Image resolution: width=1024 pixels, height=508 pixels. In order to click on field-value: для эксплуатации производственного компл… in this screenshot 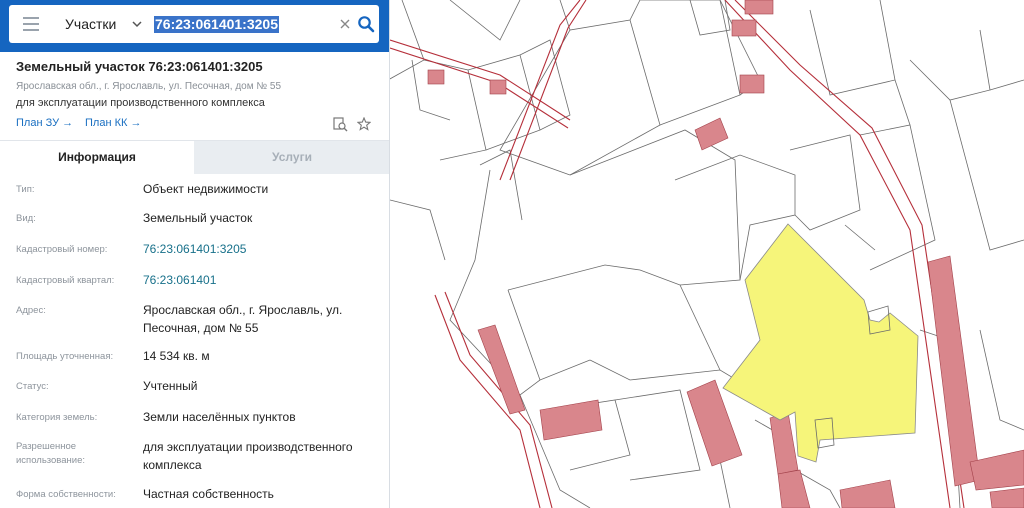, I will do `click(248, 456)`.